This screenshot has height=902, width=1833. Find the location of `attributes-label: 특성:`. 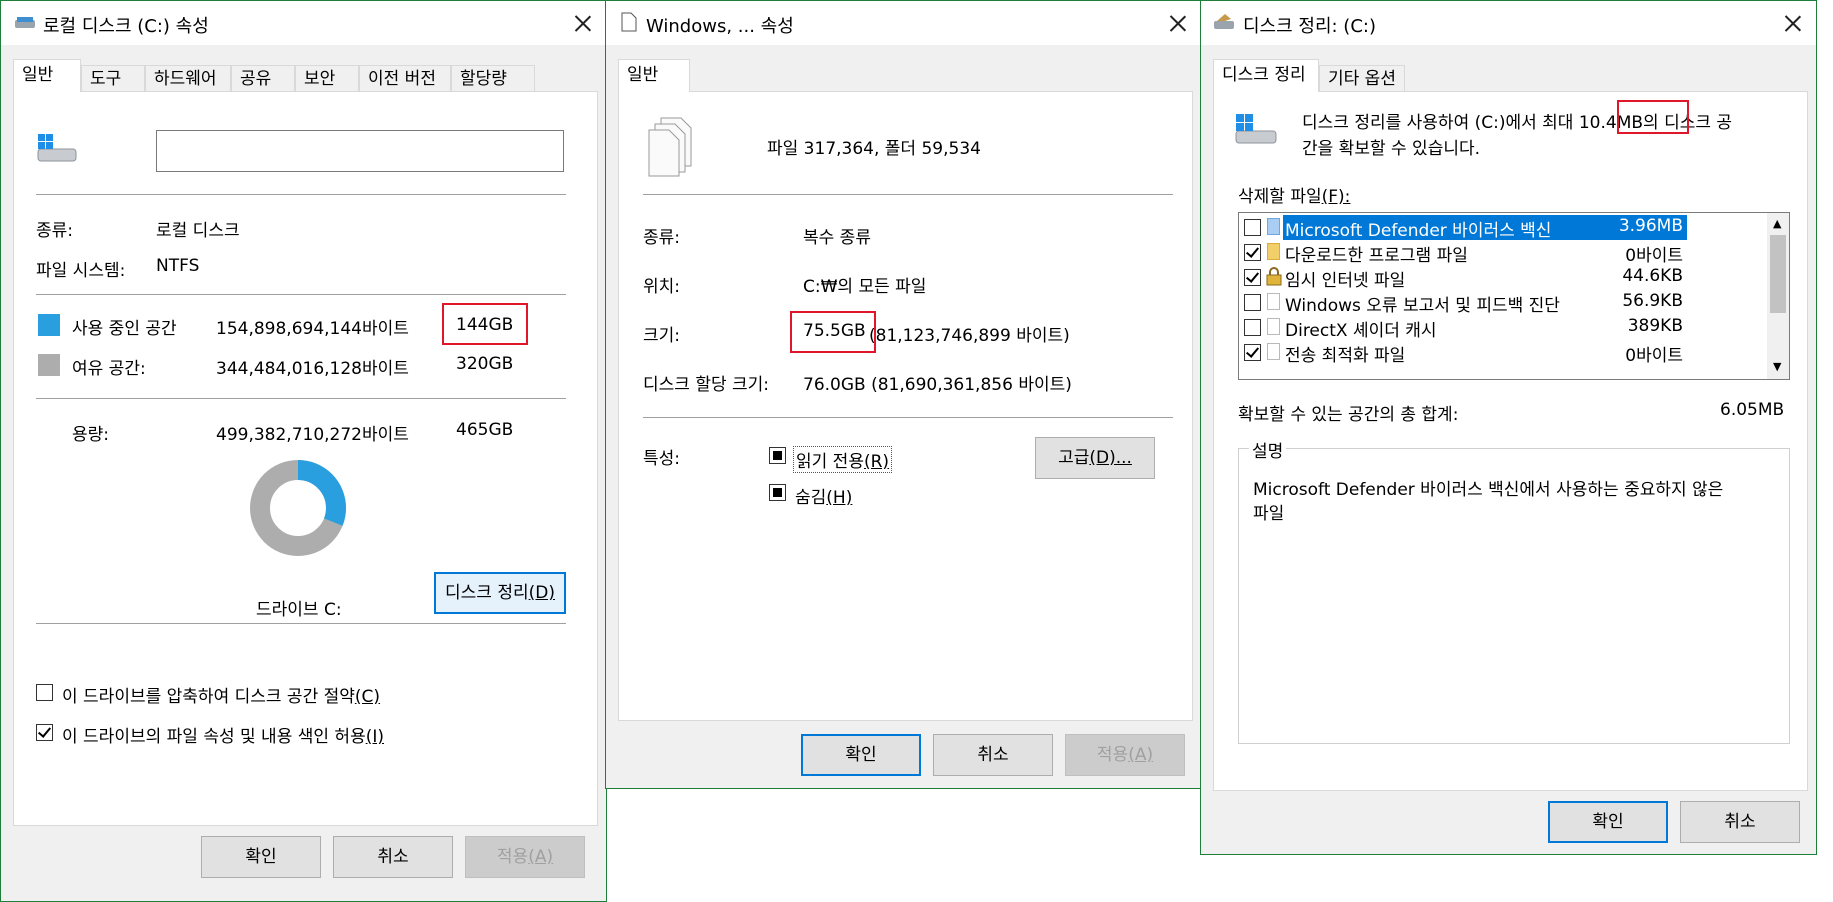

attributes-label: 특성: is located at coordinates (662, 459).